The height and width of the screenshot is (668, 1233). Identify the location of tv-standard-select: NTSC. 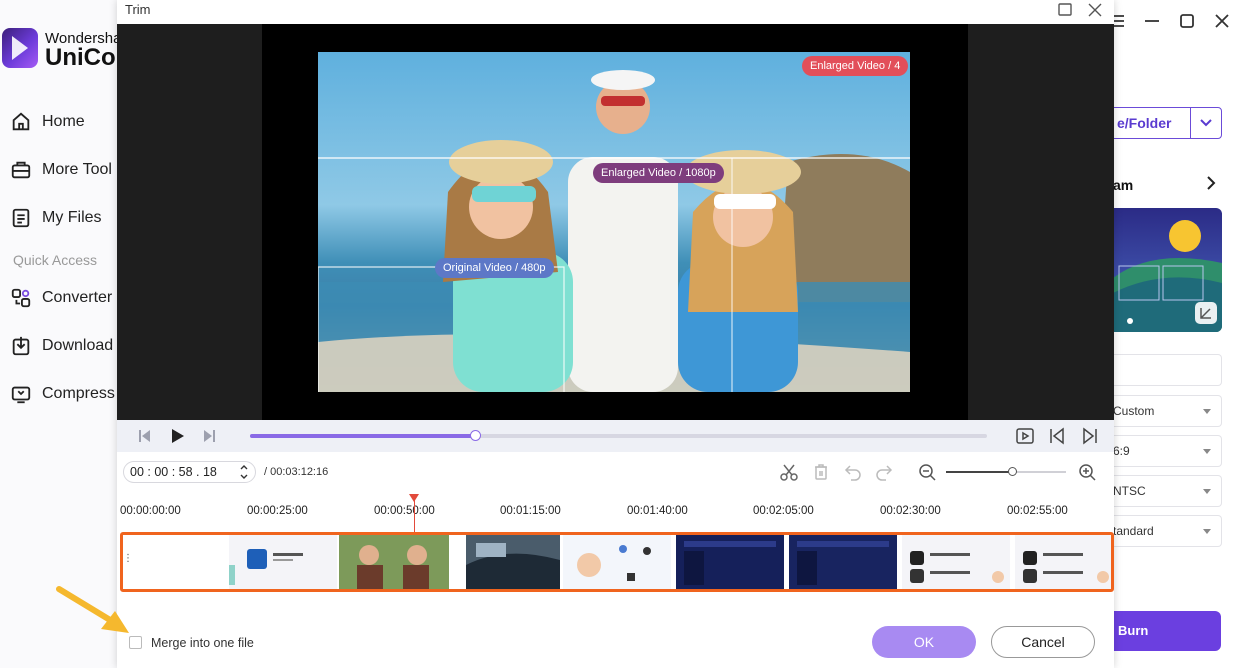
(1167, 491).